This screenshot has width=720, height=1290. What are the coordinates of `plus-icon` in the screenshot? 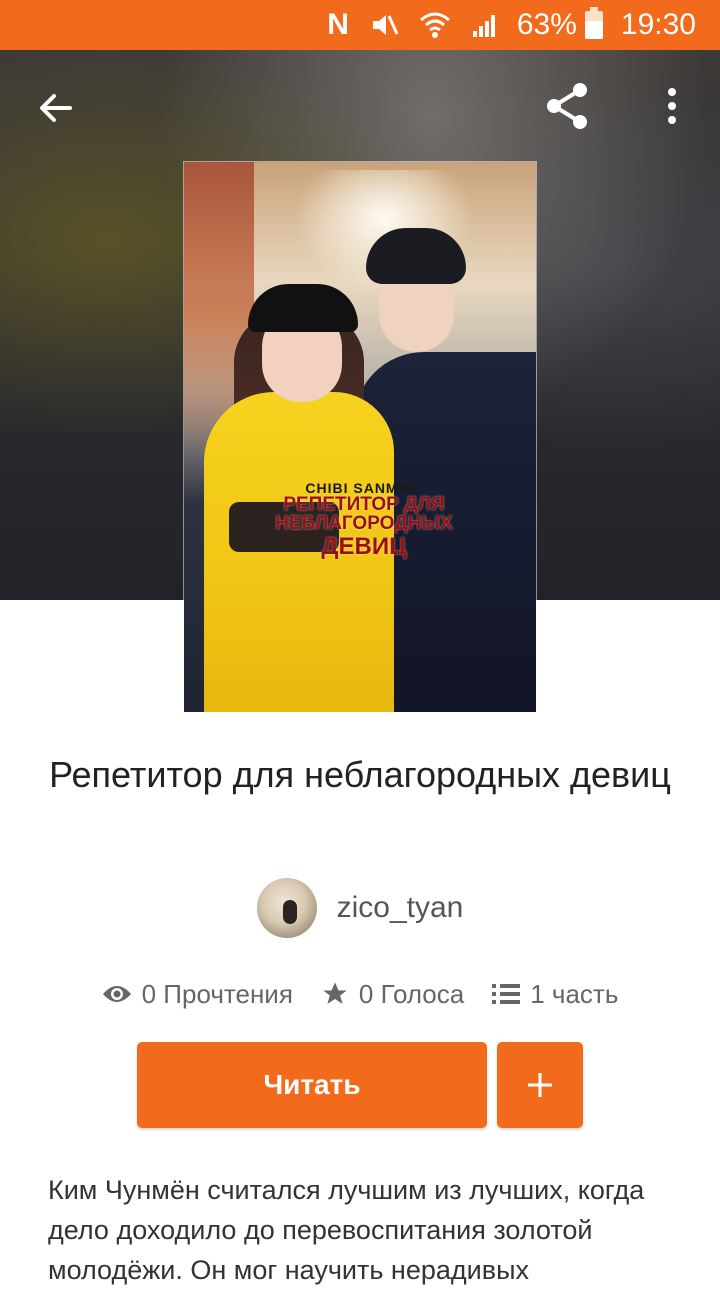 It's located at (540, 1085).